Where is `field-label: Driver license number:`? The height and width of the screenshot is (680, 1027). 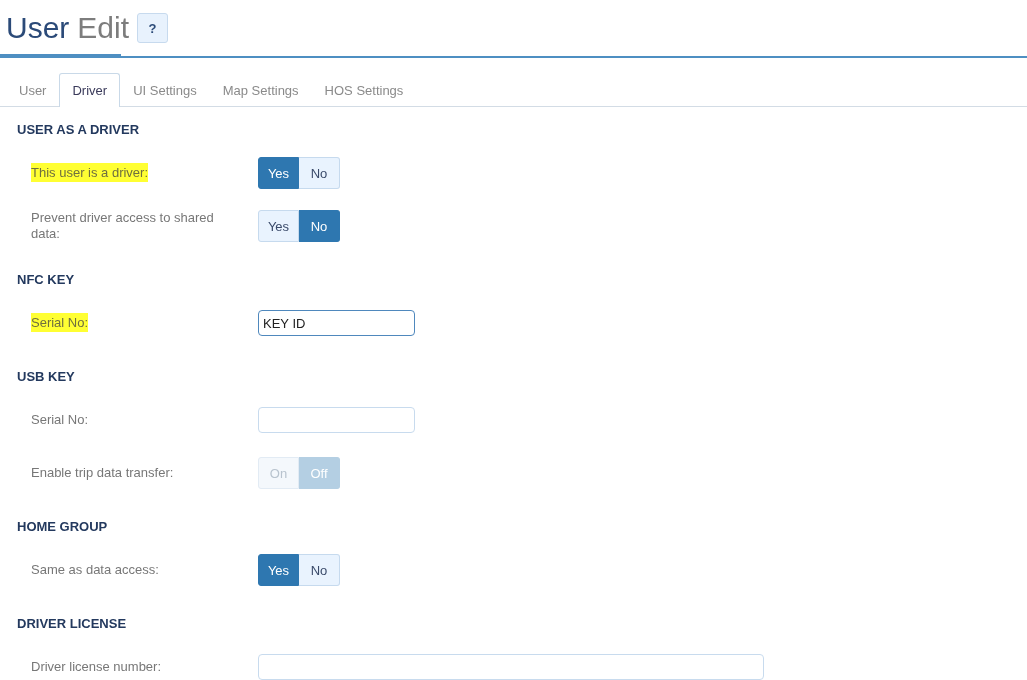
field-label: Driver license number: is located at coordinates (96, 666).